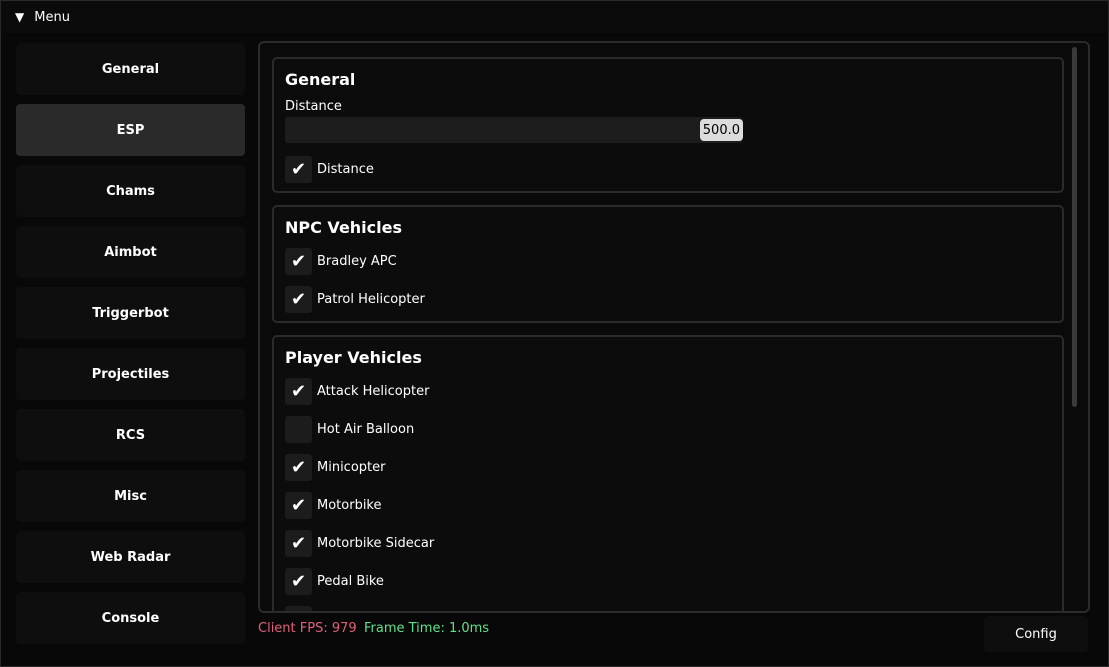 The height and width of the screenshot is (667, 1109). Describe the element at coordinates (721, 130) in the screenshot. I see `distance-slider-handle: 500.0` at that location.